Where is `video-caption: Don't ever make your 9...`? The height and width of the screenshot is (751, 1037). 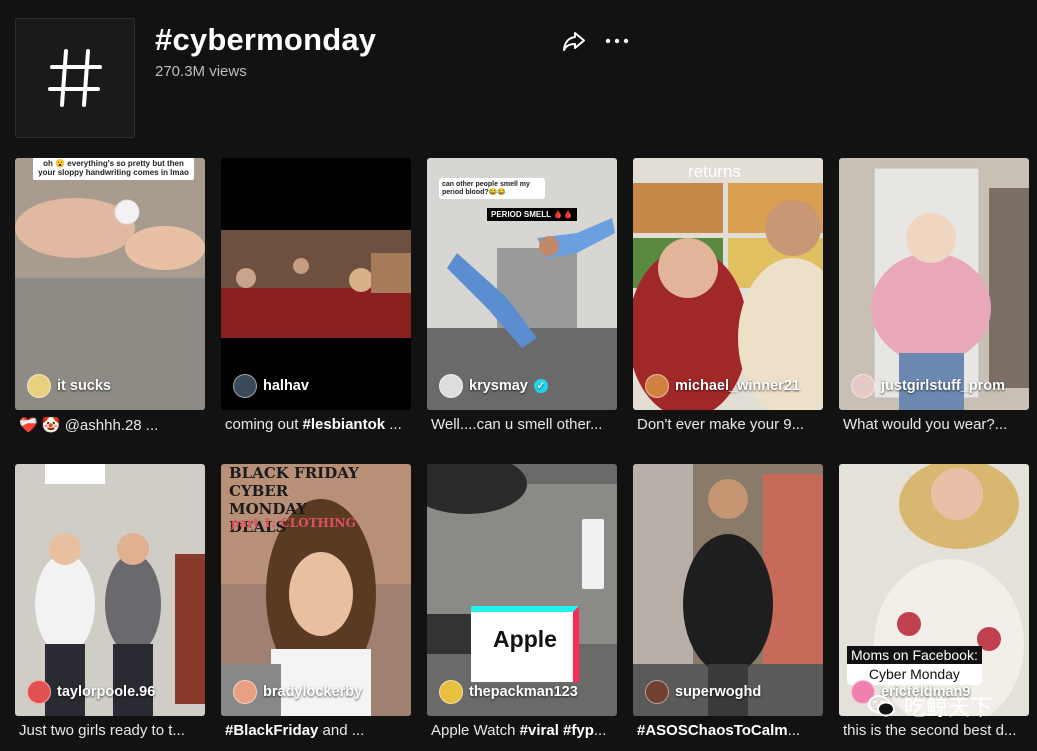 video-caption: Don't ever make your 9... is located at coordinates (730, 424).